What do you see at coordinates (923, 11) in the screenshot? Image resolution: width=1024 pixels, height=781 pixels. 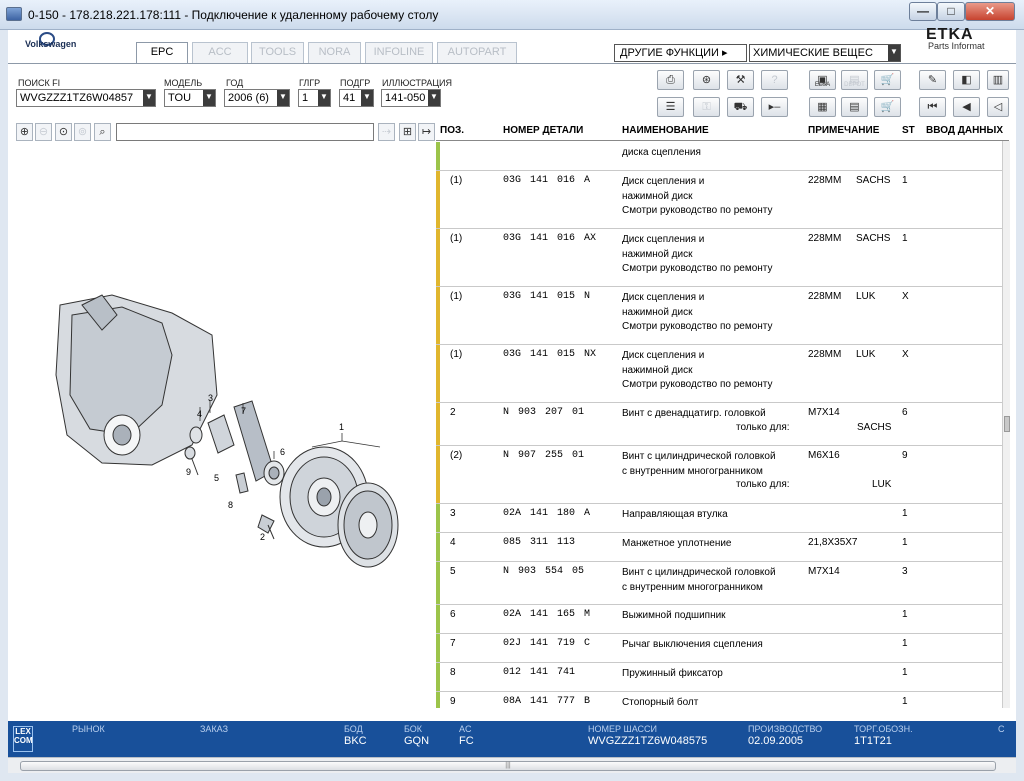 I see `minimize-button: —` at bounding box center [923, 11].